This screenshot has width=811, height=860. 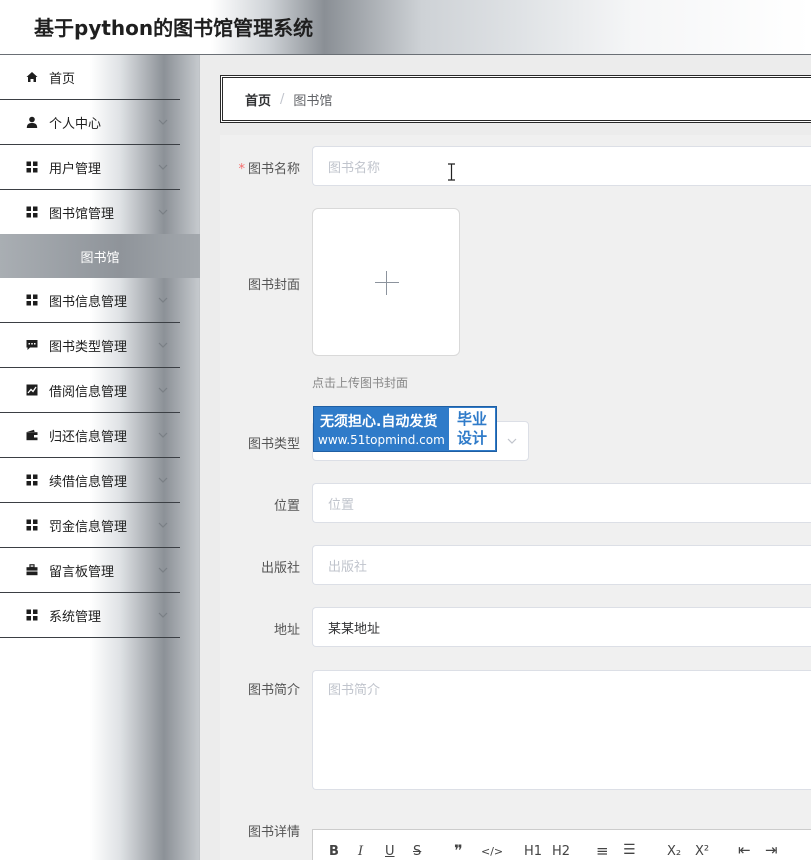 What do you see at coordinates (471, 438) in the screenshot?
I see `watermark-box-line2: 设计` at bounding box center [471, 438].